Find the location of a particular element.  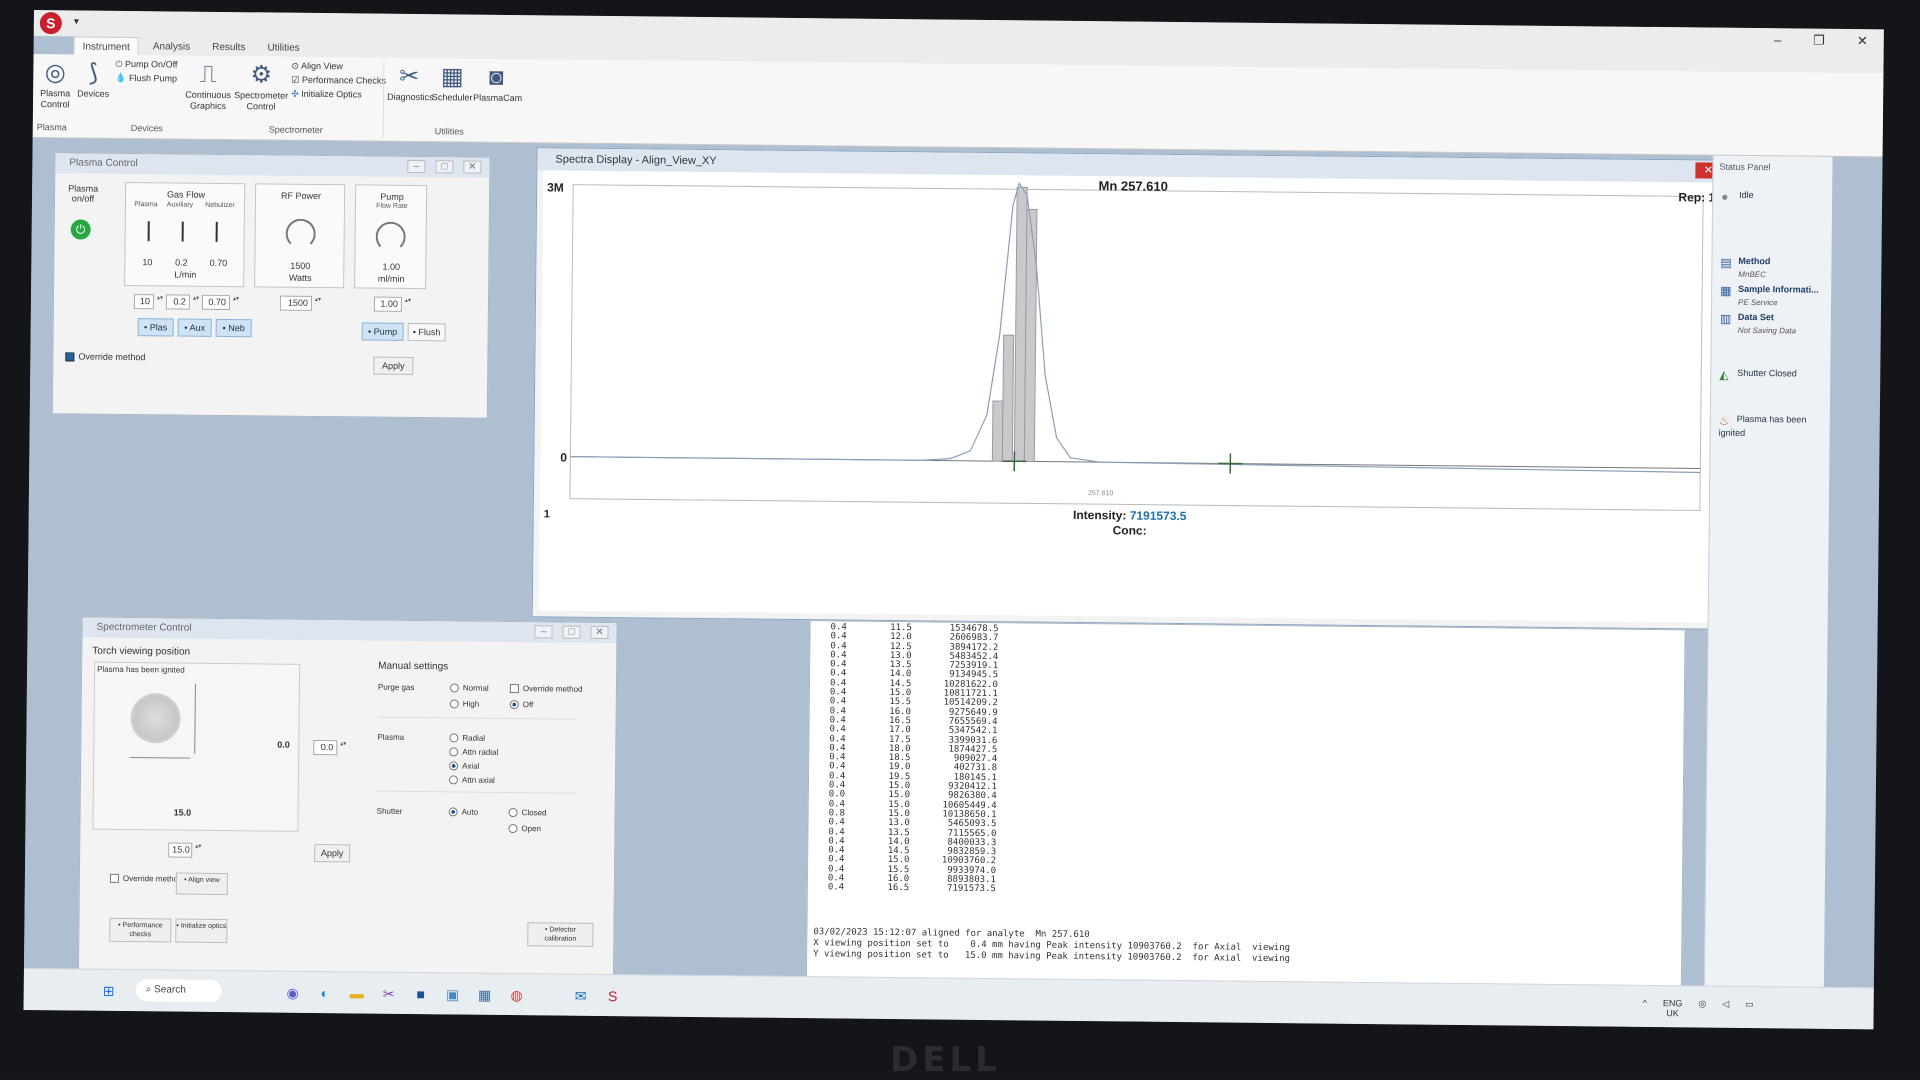

tools-icon: ✂ is located at coordinates (409, 77).